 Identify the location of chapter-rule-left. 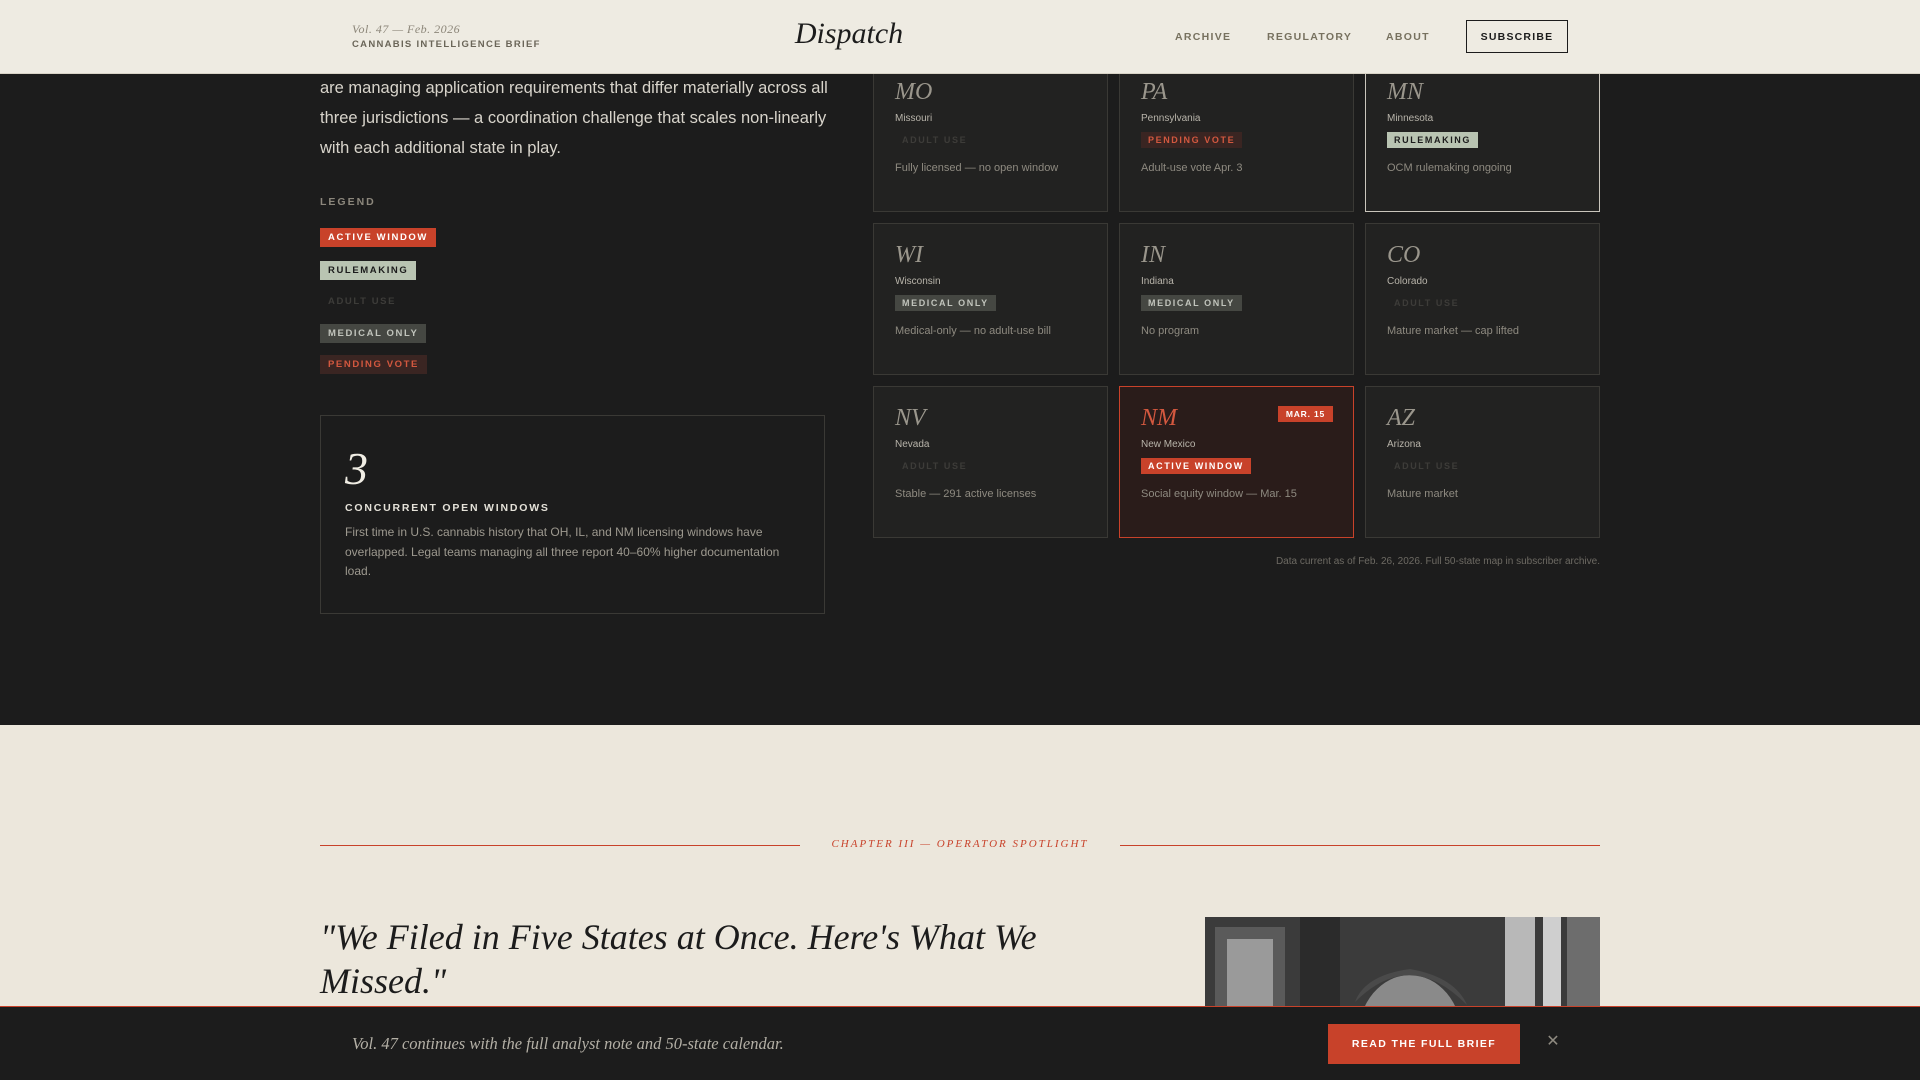
(560, 845).